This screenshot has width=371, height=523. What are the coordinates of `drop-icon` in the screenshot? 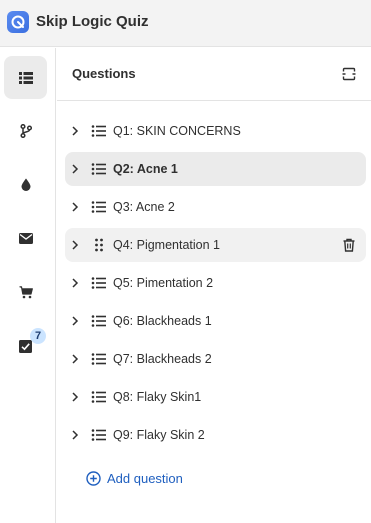 It's located at (25, 184).